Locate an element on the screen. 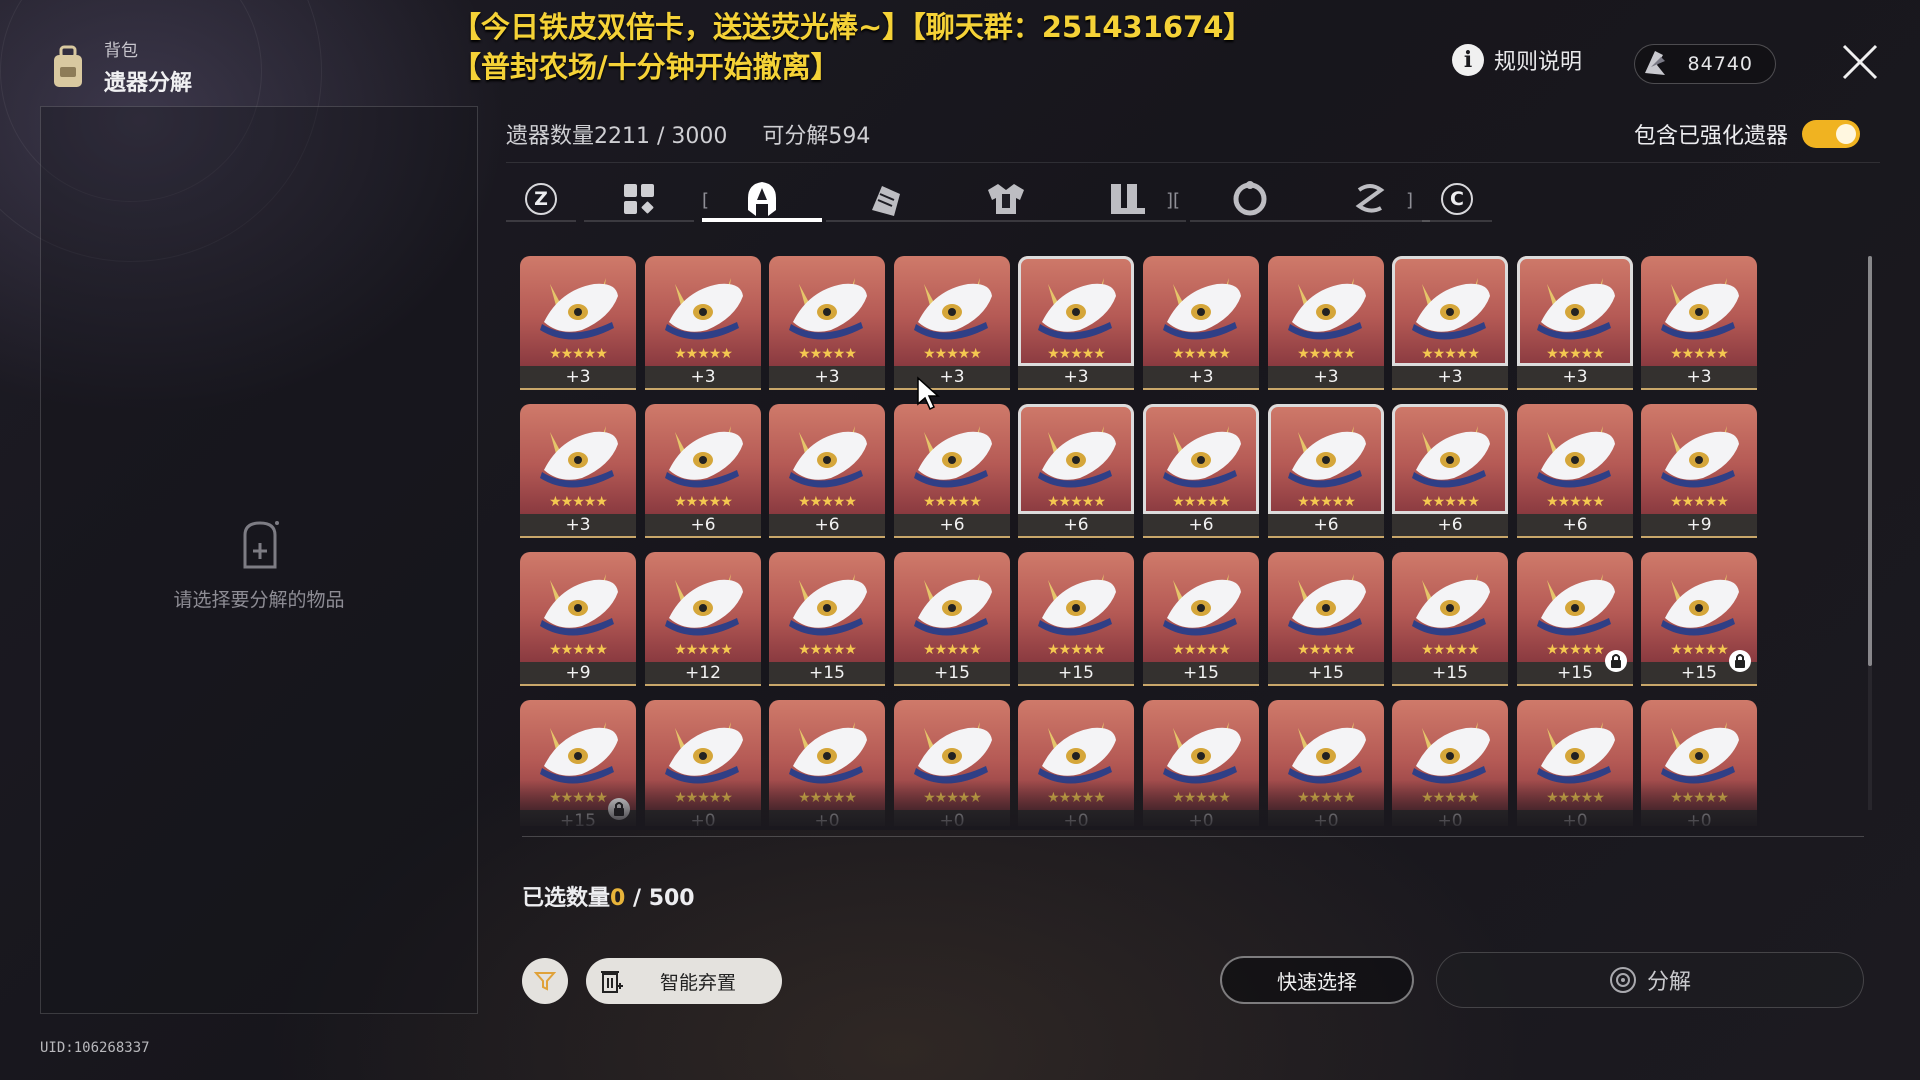 Image resolution: width=1920 pixels, height=1080 pixels. z-key-icon: Z is located at coordinates (541, 199).